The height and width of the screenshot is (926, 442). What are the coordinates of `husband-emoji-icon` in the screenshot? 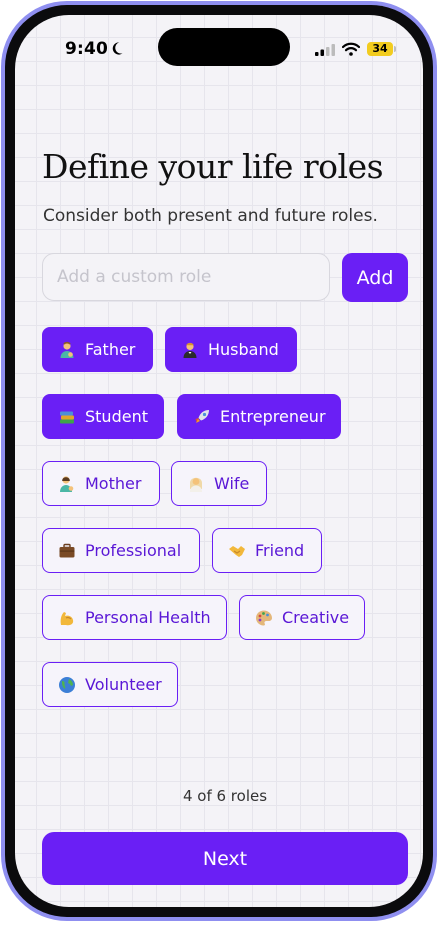 It's located at (190, 350).